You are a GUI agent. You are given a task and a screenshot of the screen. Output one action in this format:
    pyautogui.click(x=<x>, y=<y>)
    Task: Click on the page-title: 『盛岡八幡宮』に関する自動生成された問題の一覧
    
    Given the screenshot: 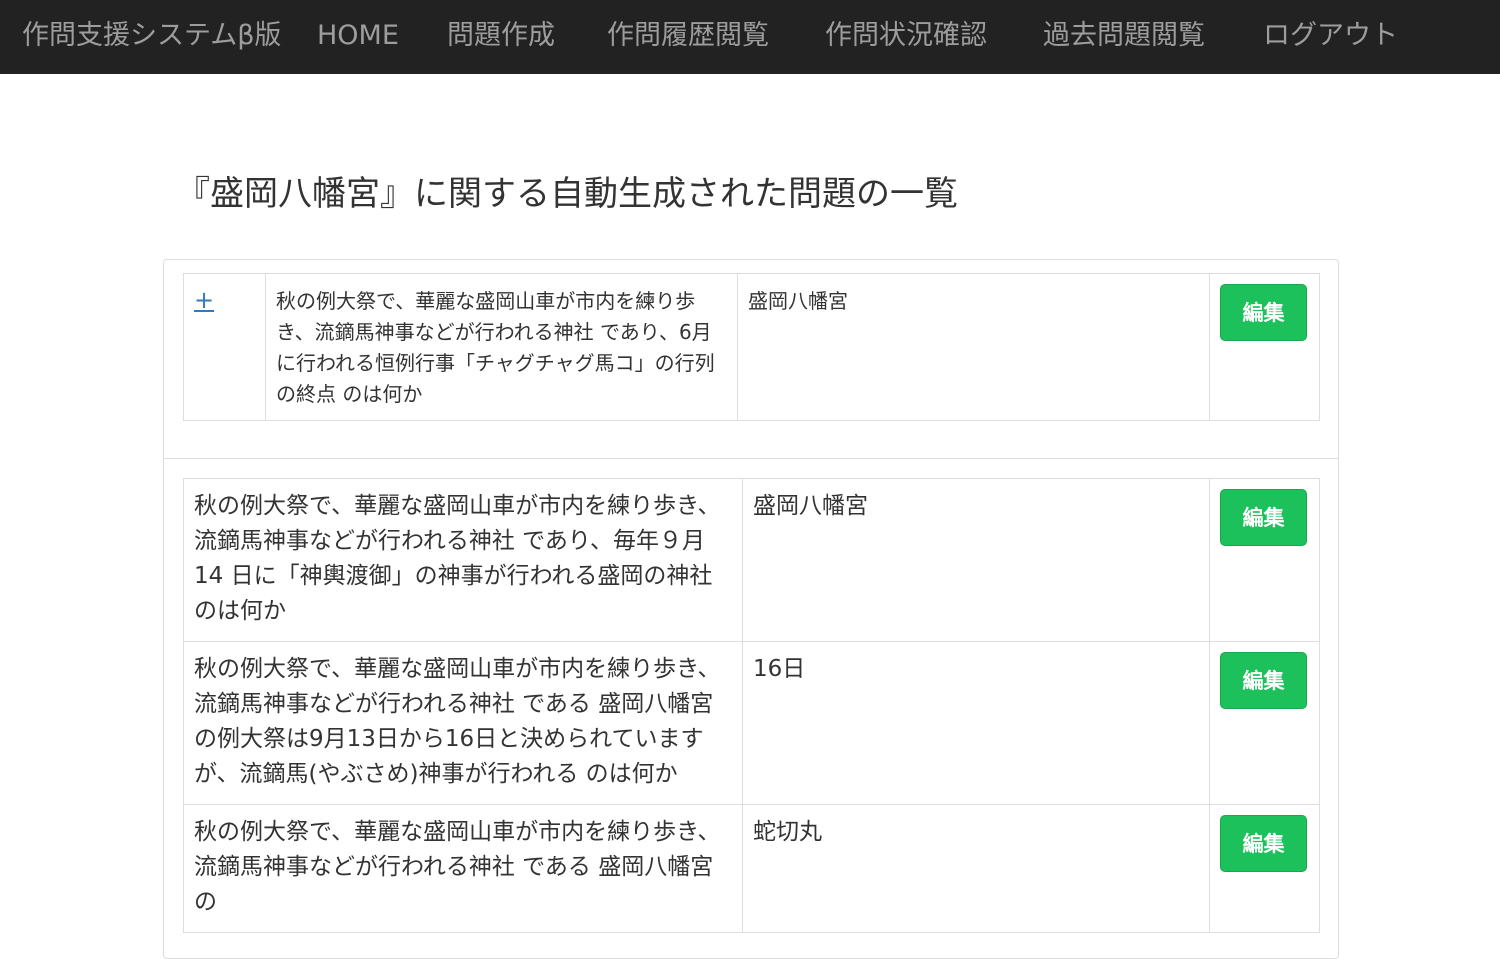 What is the action you would take?
    pyautogui.click(x=567, y=194)
    